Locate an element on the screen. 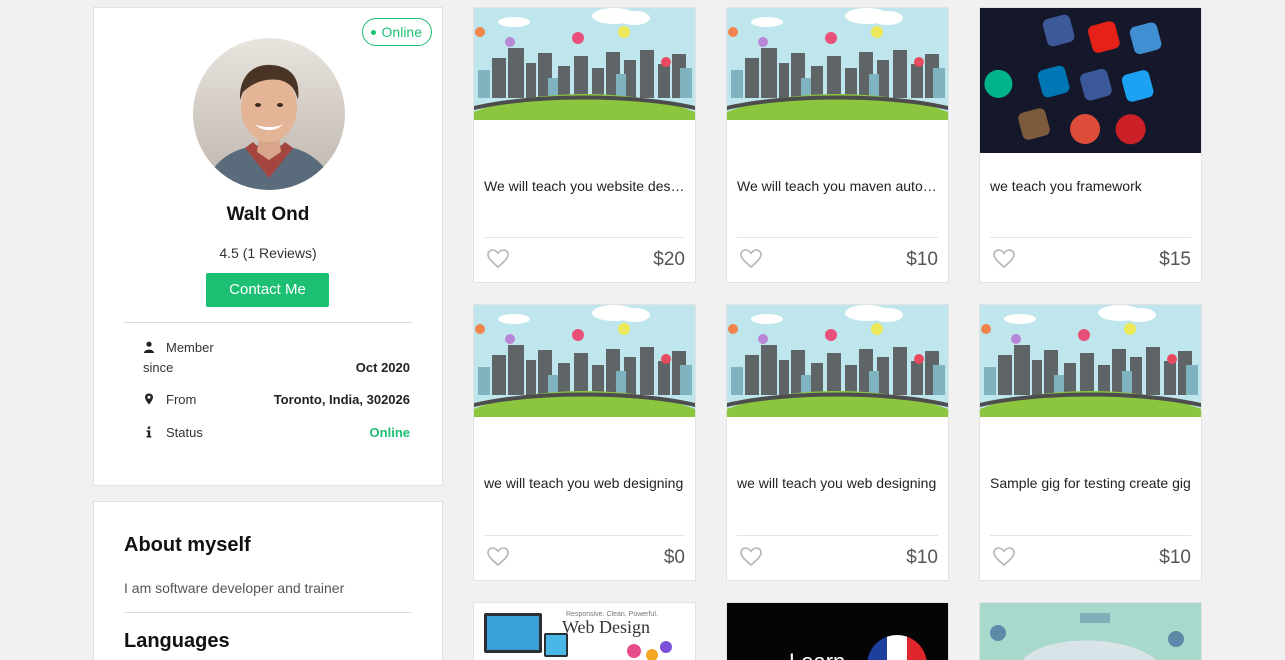 This screenshot has width=1285, height=660. status-value: Online is located at coordinates (389, 432).